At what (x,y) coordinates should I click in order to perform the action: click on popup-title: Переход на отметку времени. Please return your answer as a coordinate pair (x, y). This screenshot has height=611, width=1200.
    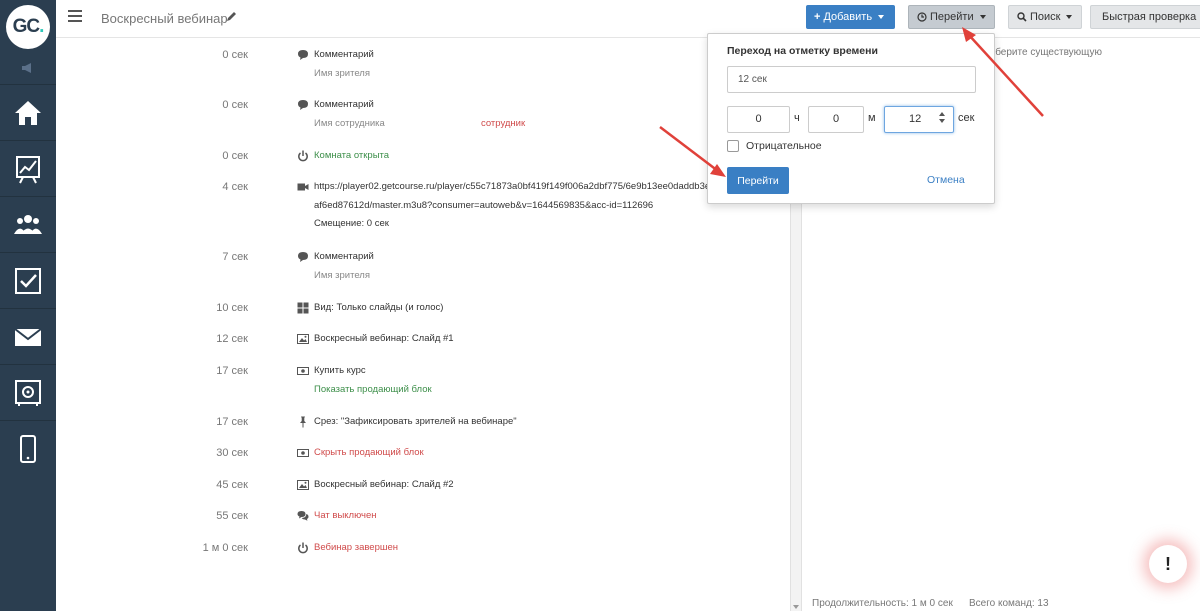
    Looking at the image, I should click on (802, 51).